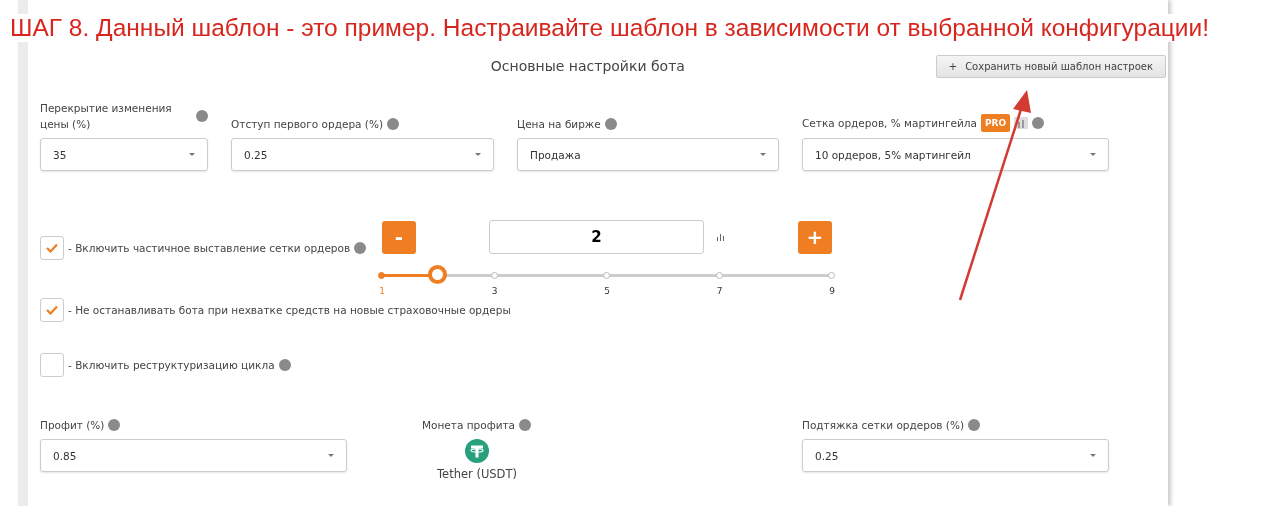 Image resolution: width=1280 pixels, height=506 pixels. What do you see at coordinates (720, 237) in the screenshot?
I see `bars-icon` at bounding box center [720, 237].